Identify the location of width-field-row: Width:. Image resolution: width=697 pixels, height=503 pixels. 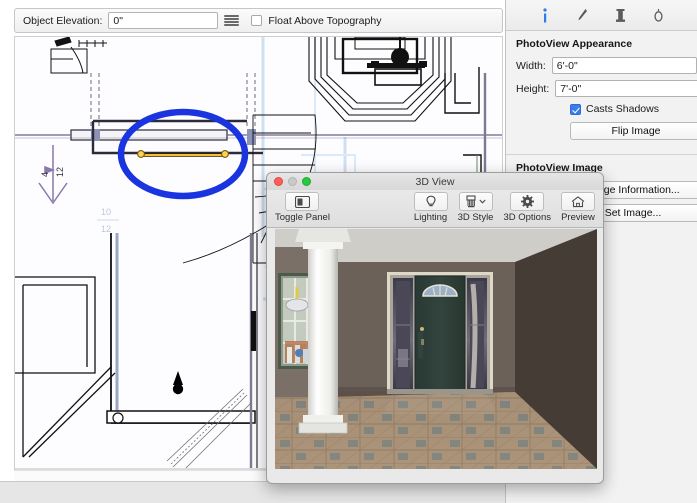
(606, 65).